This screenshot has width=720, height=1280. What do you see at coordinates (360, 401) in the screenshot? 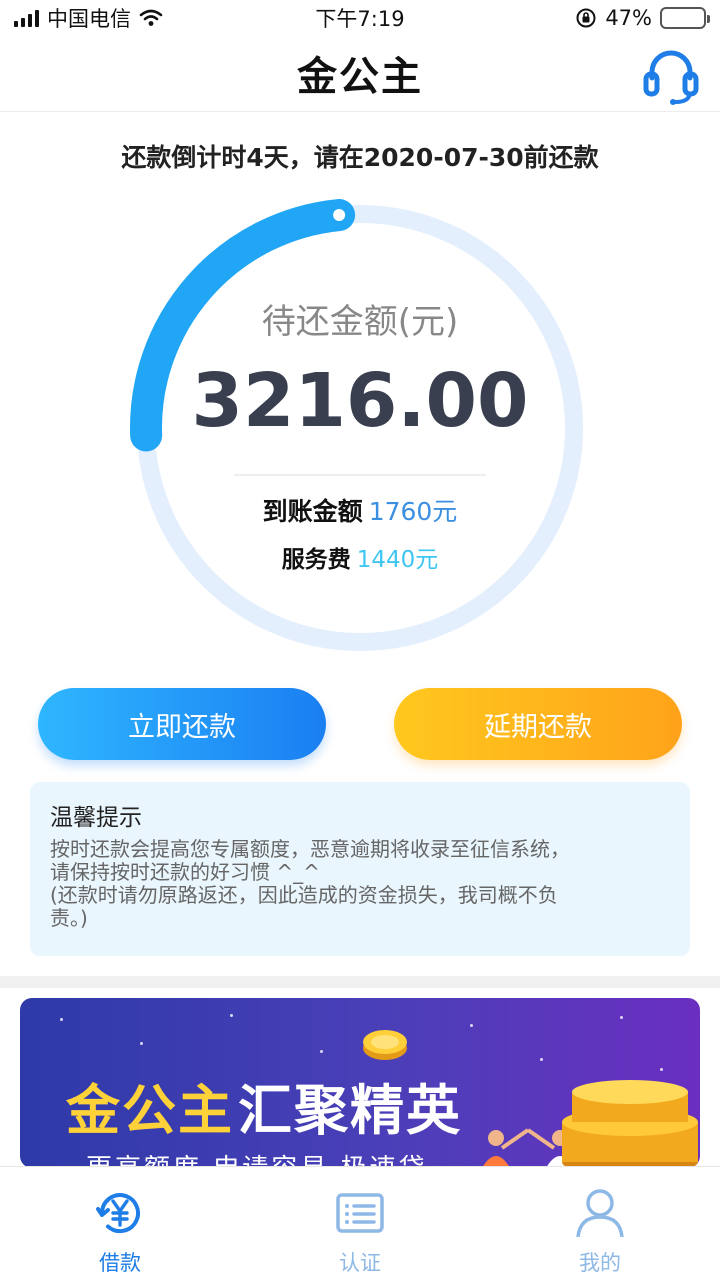
I see `pending-amount: 3216.00` at bounding box center [360, 401].